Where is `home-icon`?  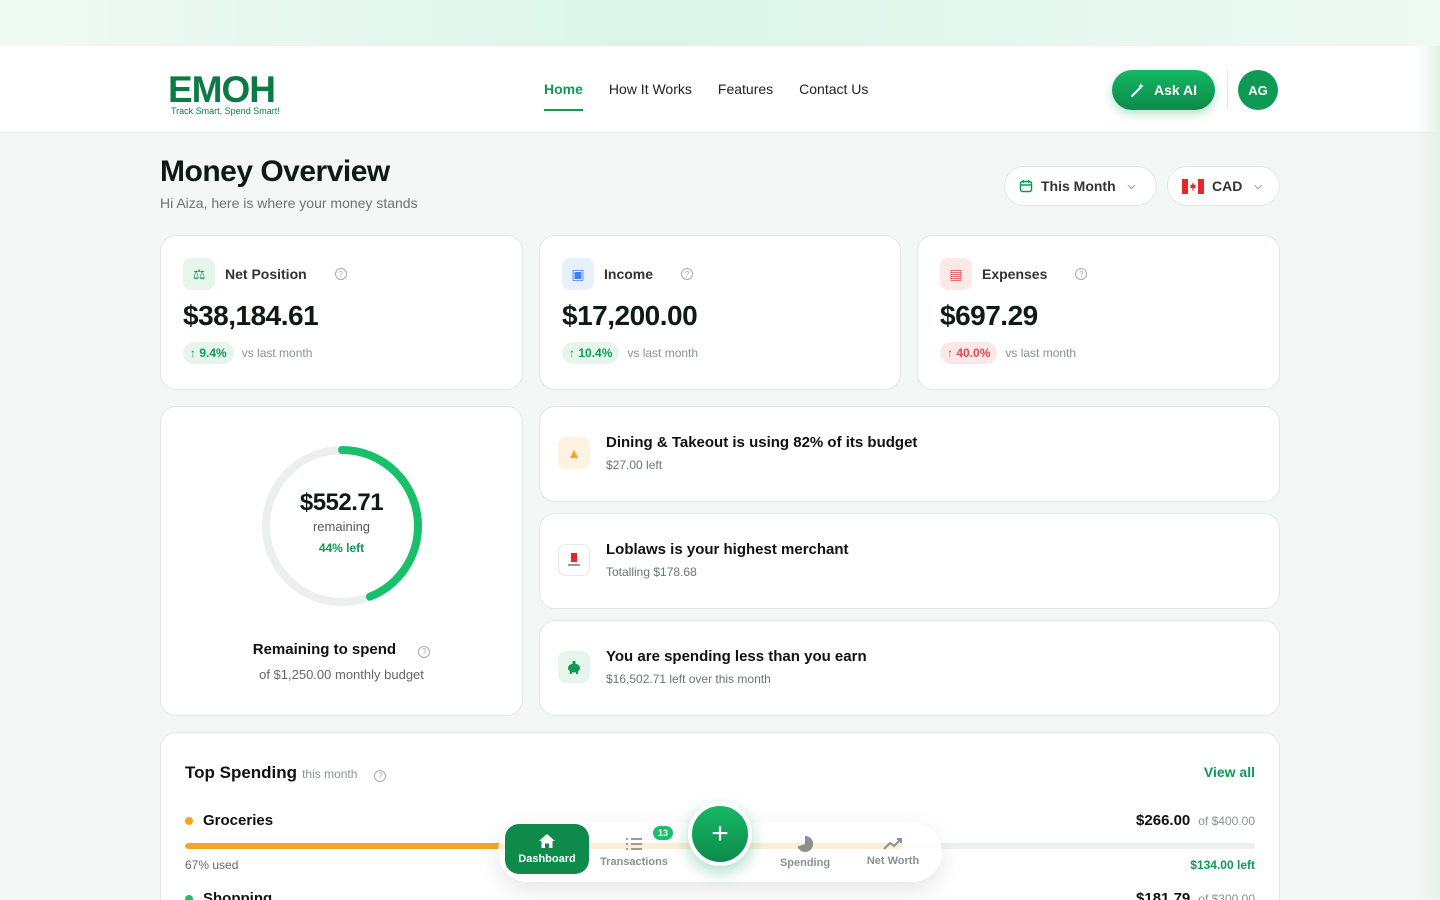
home-icon is located at coordinates (547, 841).